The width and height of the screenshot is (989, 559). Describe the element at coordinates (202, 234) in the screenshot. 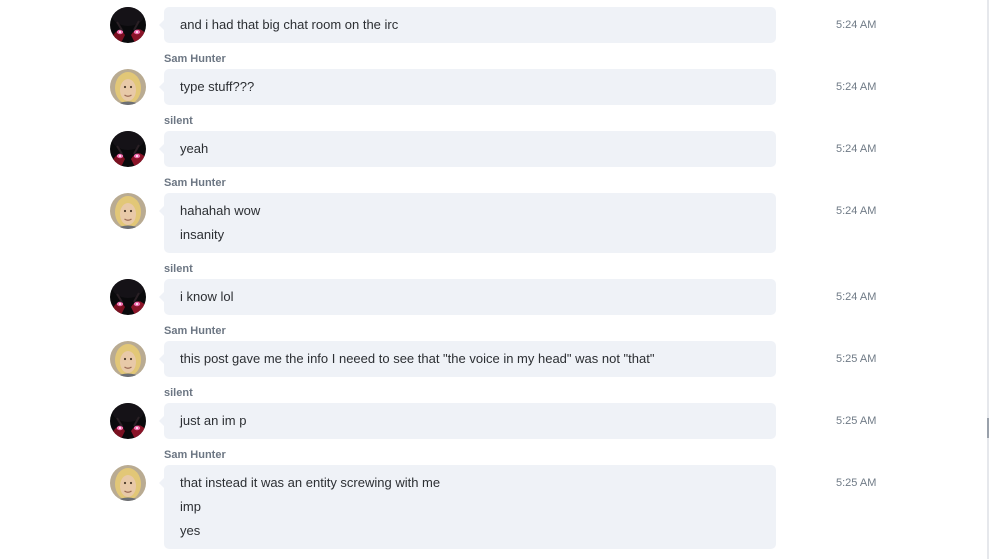

I see `message-text: insanity` at that location.